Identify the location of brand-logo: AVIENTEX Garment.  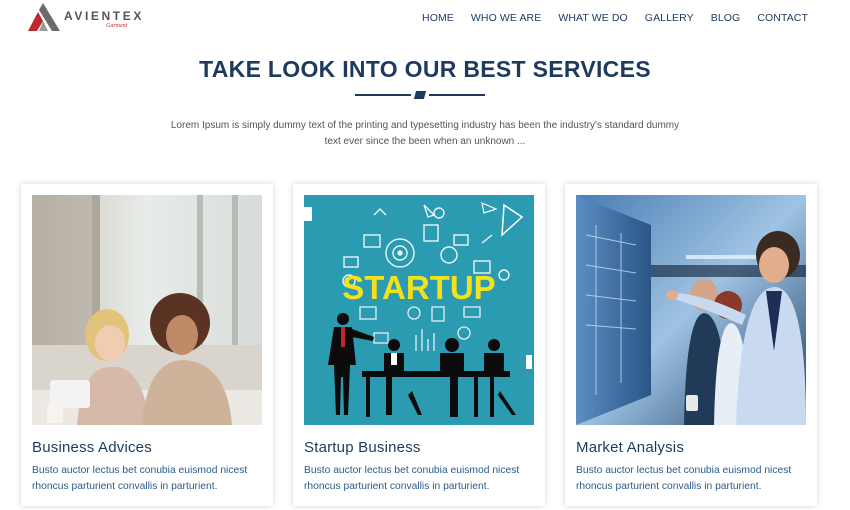
(86, 17).